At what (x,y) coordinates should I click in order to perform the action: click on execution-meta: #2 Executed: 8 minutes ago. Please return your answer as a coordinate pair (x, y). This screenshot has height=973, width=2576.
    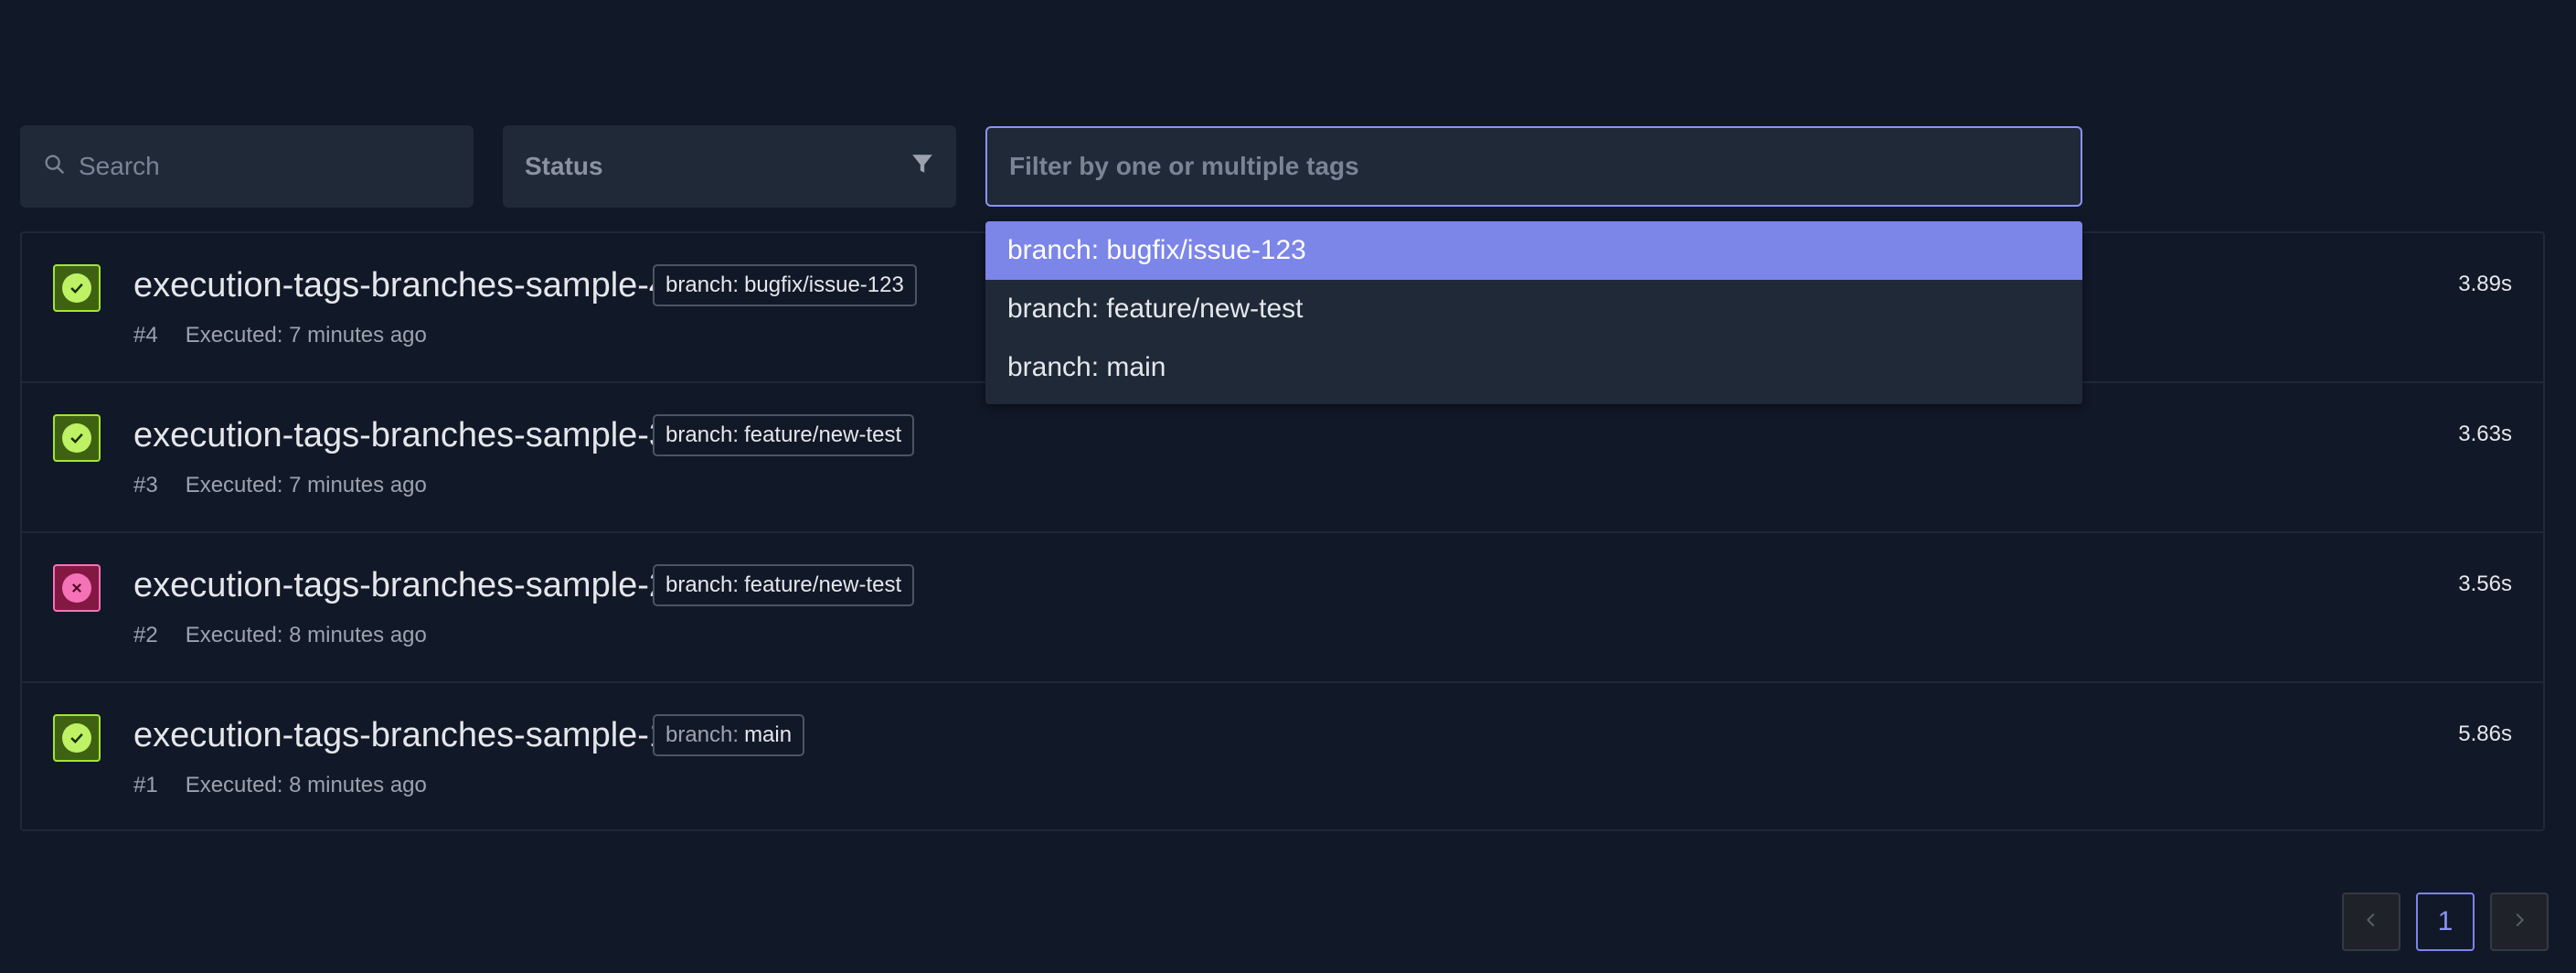
    Looking at the image, I should click on (280, 636).